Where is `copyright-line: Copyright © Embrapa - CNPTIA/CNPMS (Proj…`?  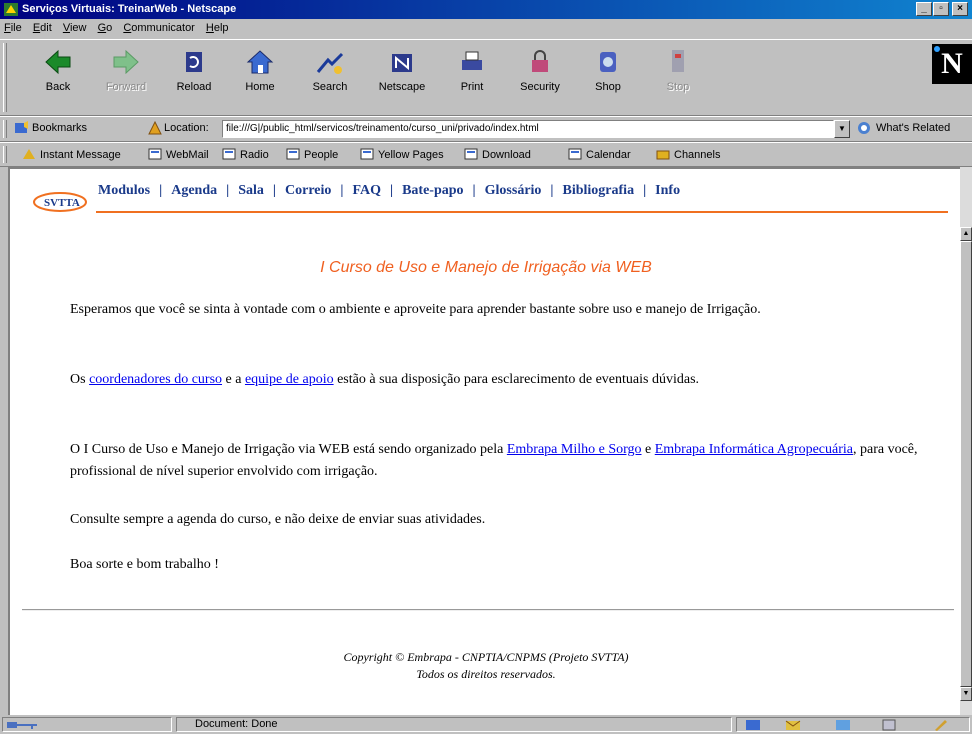 copyright-line: Copyright © Embrapa - CNPTIA/CNPMS (Proj… is located at coordinates (486, 657).